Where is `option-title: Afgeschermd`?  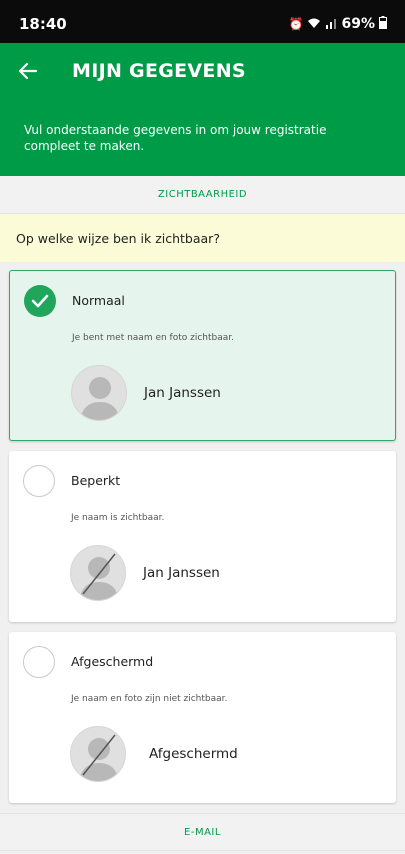
option-title: Afgeschermd is located at coordinates (112, 661).